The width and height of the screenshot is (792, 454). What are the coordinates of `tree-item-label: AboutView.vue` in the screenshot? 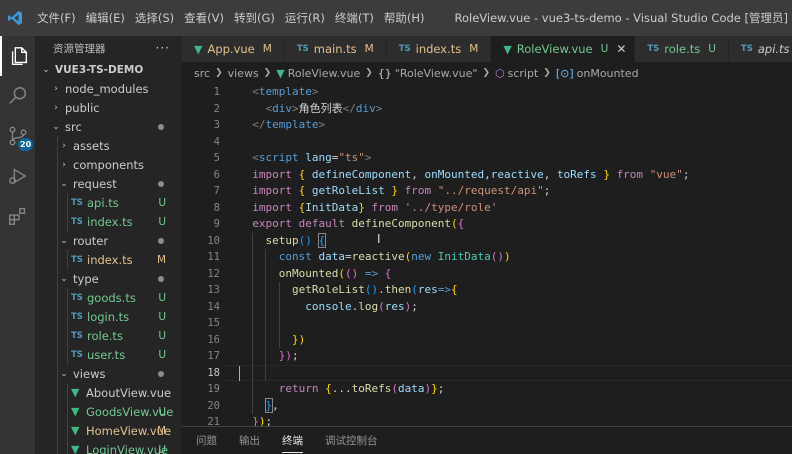 It's located at (129, 392).